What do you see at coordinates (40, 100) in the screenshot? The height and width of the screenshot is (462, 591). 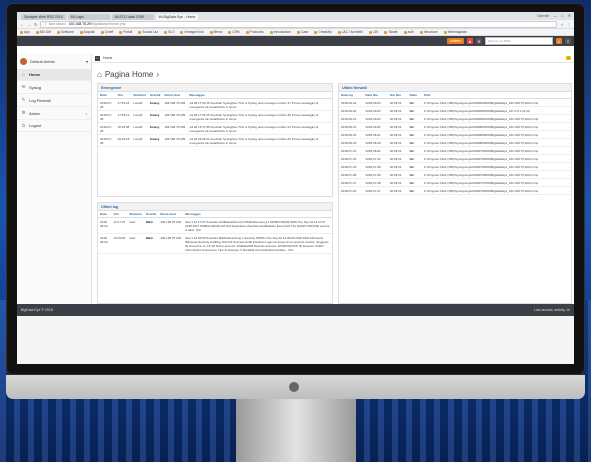 I see `sidebar-item-label: Log Firewall` at bounding box center [40, 100].